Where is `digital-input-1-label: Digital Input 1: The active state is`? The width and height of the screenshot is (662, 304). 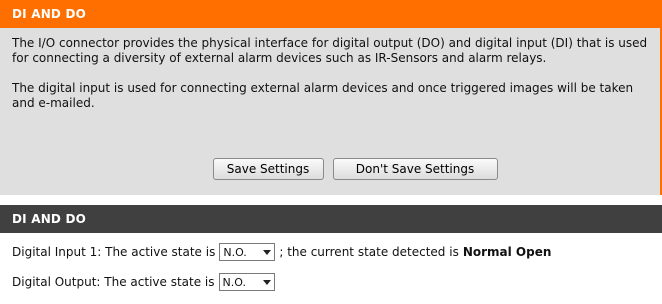 digital-input-1-label: Digital Input 1: The active state is is located at coordinates (114, 252).